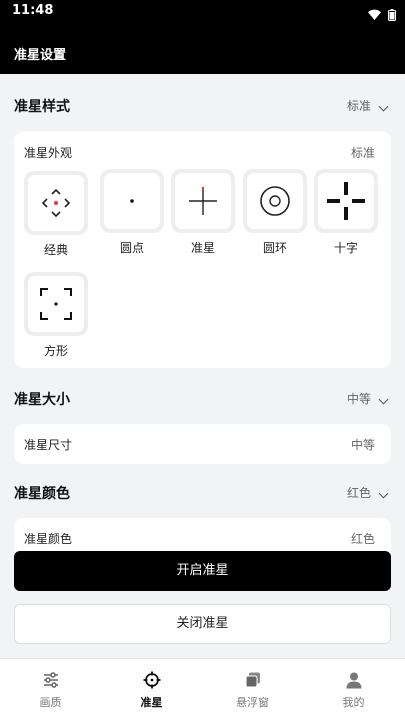 This screenshot has width=405, height=720. Describe the element at coordinates (132, 201) in the screenshot. I see `dot-crosshair-icon` at that location.